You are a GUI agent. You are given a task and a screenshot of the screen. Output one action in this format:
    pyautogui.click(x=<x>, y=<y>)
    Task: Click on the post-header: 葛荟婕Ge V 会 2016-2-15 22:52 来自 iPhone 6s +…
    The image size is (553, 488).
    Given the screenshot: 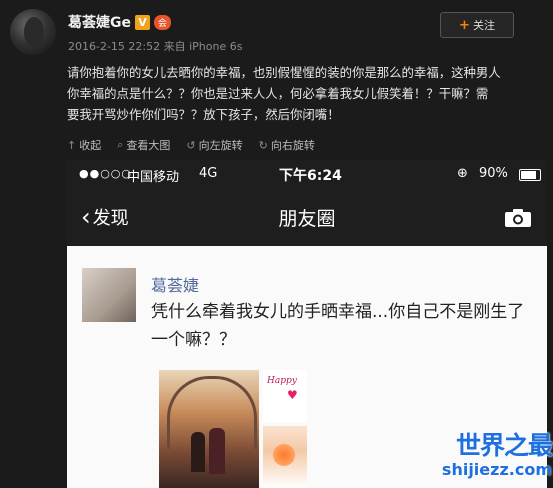 What is the action you would take?
    pyautogui.click(x=276, y=31)
    